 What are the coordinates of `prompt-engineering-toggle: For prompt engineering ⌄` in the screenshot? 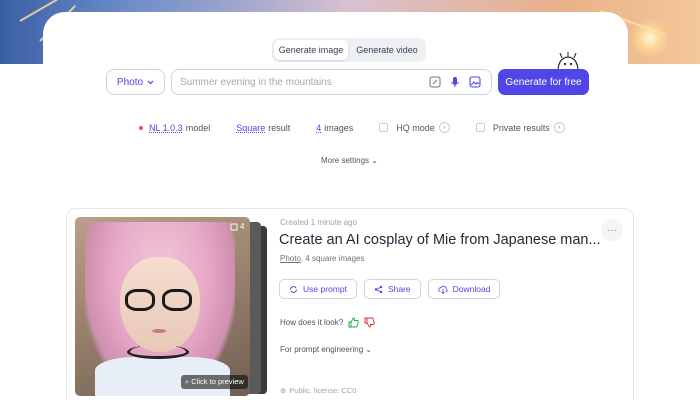 It's located at (326, 349).